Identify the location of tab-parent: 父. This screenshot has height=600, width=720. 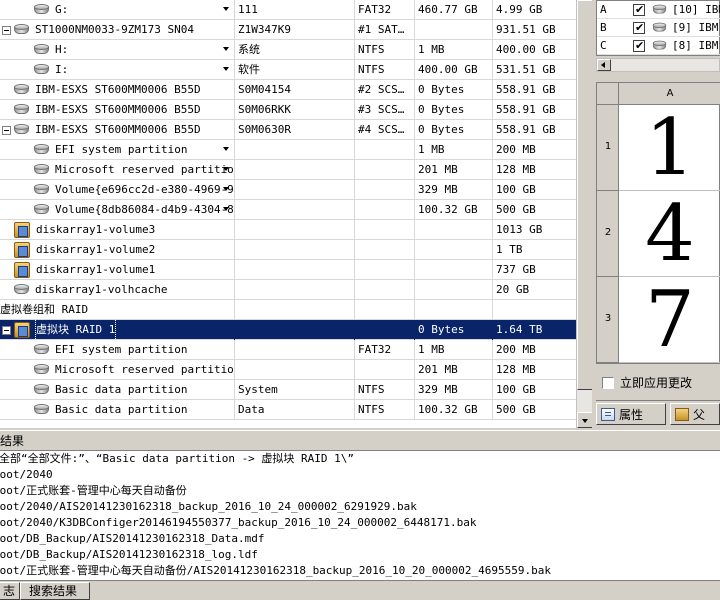
(695, 414).